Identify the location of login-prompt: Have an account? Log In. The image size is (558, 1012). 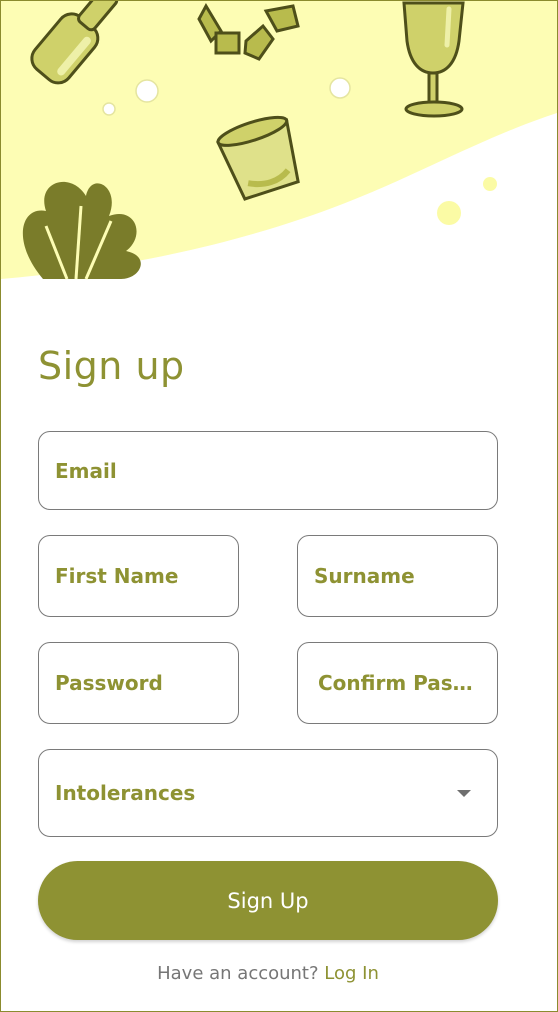
(268, 973).